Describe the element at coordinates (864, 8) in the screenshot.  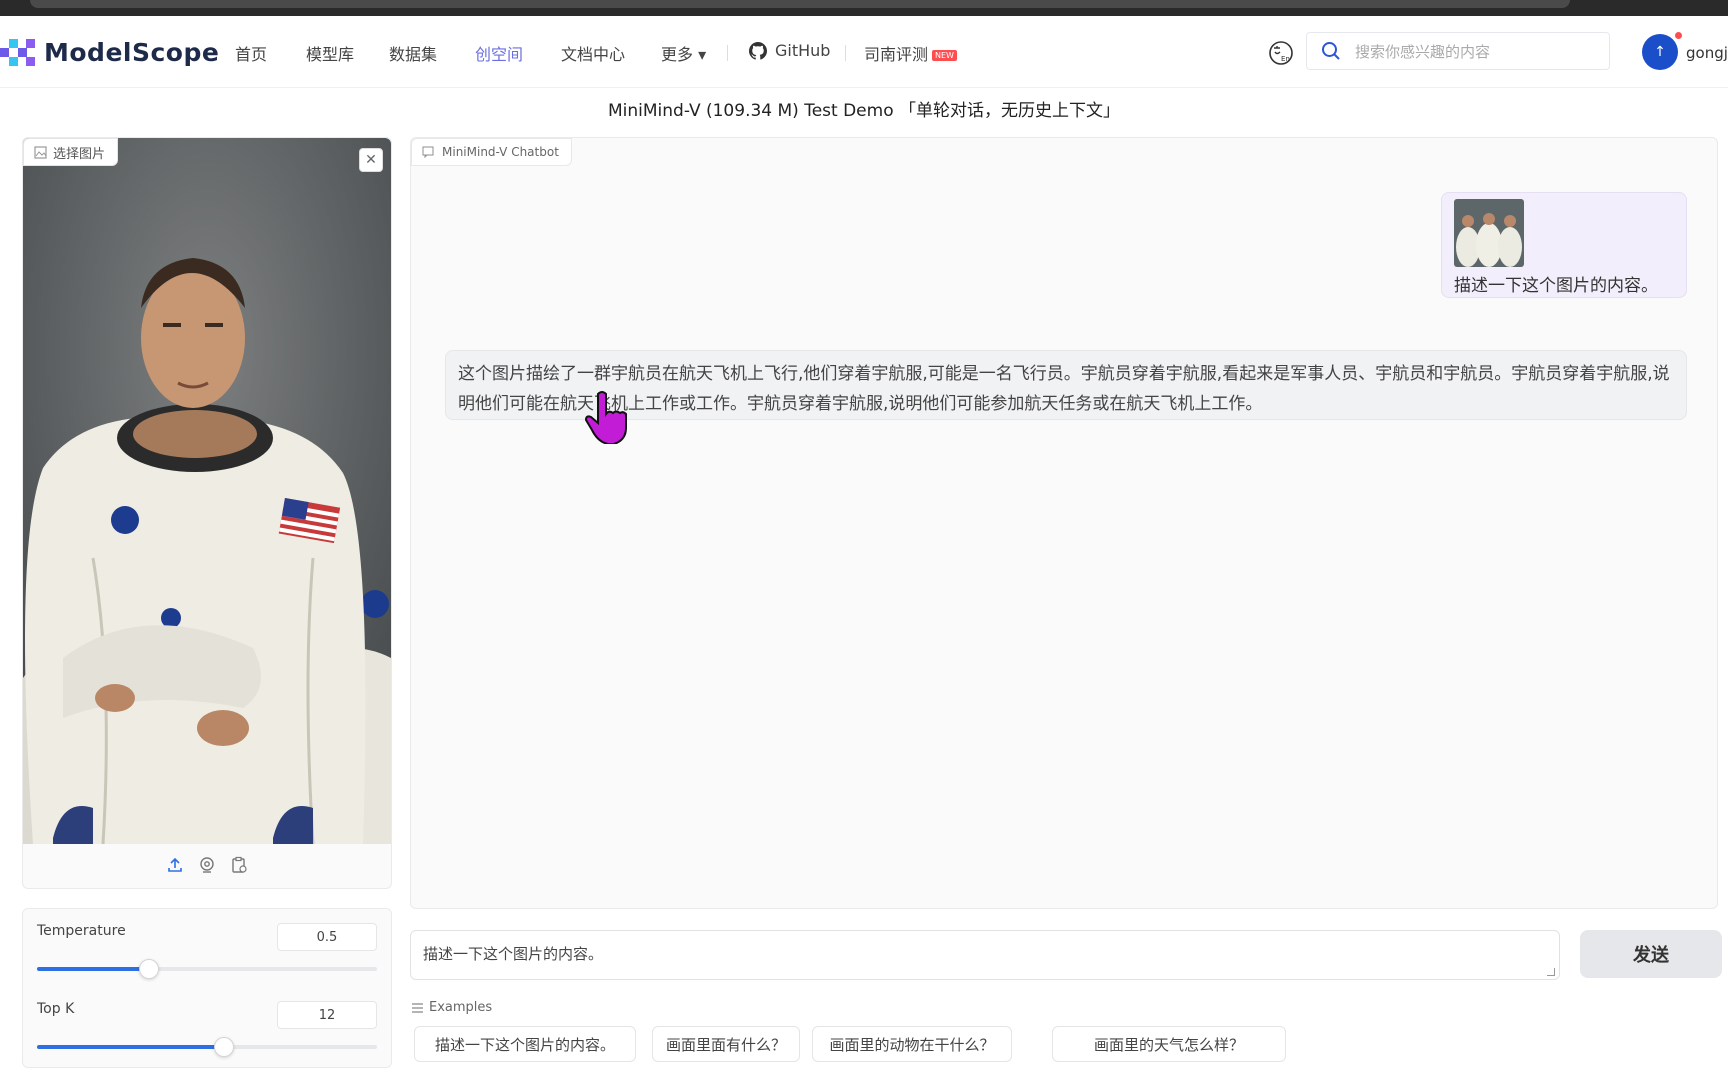
I see `browser-chrome` at that location.